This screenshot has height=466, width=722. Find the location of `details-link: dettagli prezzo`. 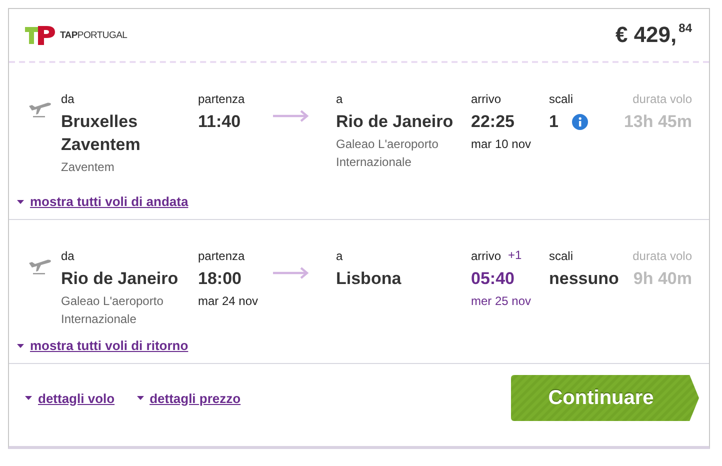

details-link: dettagli prezzo is located at coordinates (195, 398).